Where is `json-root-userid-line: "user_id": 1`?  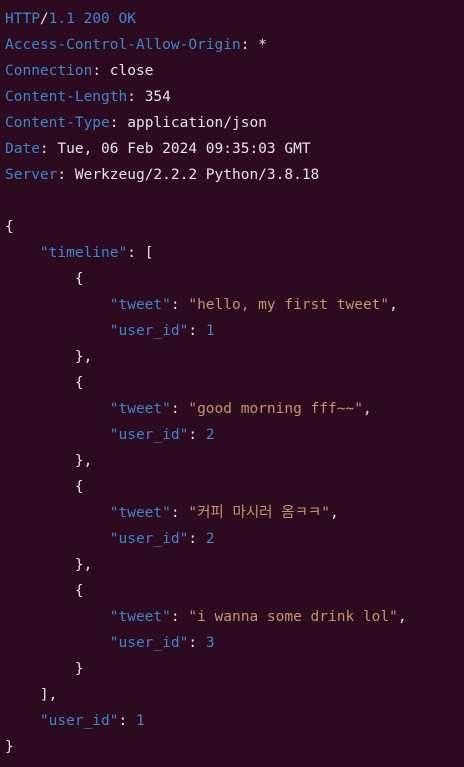
json-root-userid-line: "user_id": 1 is located at coordinates (92, 721).